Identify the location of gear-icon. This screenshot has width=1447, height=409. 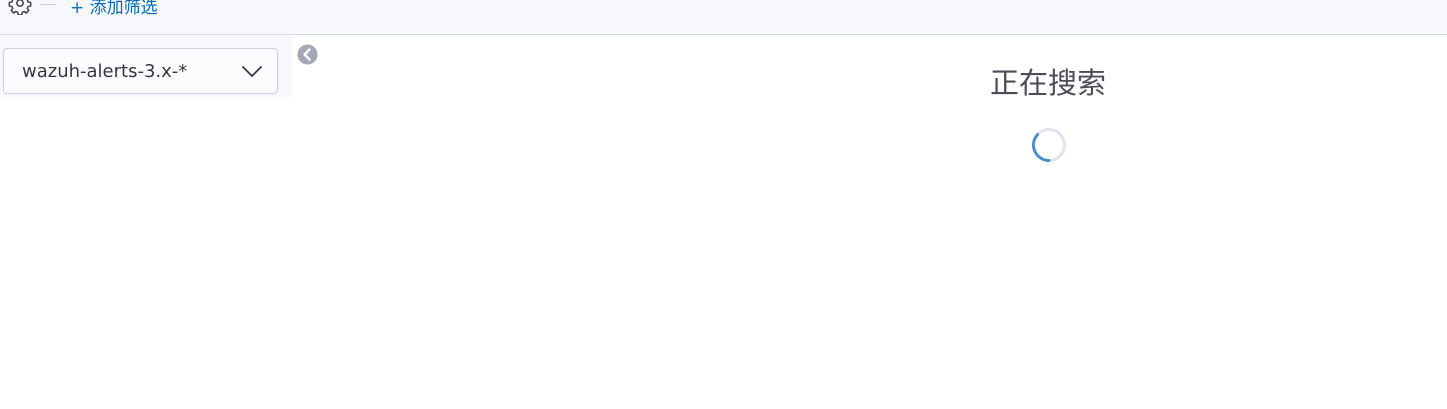
(20, 8).